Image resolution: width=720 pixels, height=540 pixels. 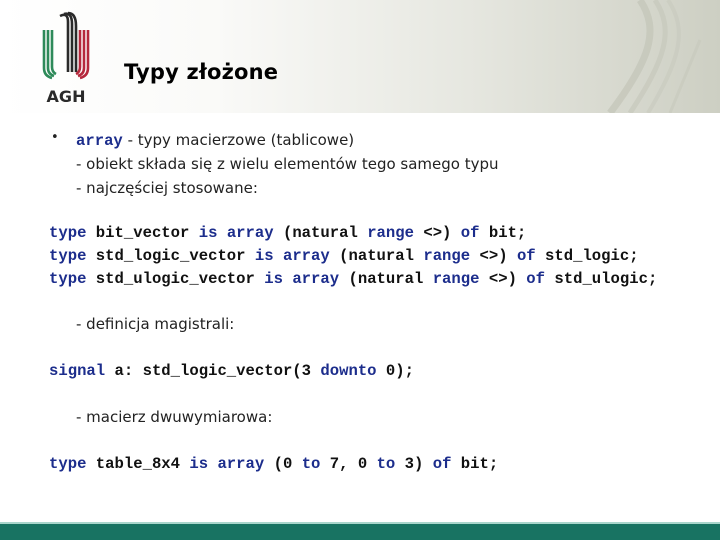 I want to click on section-bus-label: - definicja magistrali:, so click(x=155, y=324).